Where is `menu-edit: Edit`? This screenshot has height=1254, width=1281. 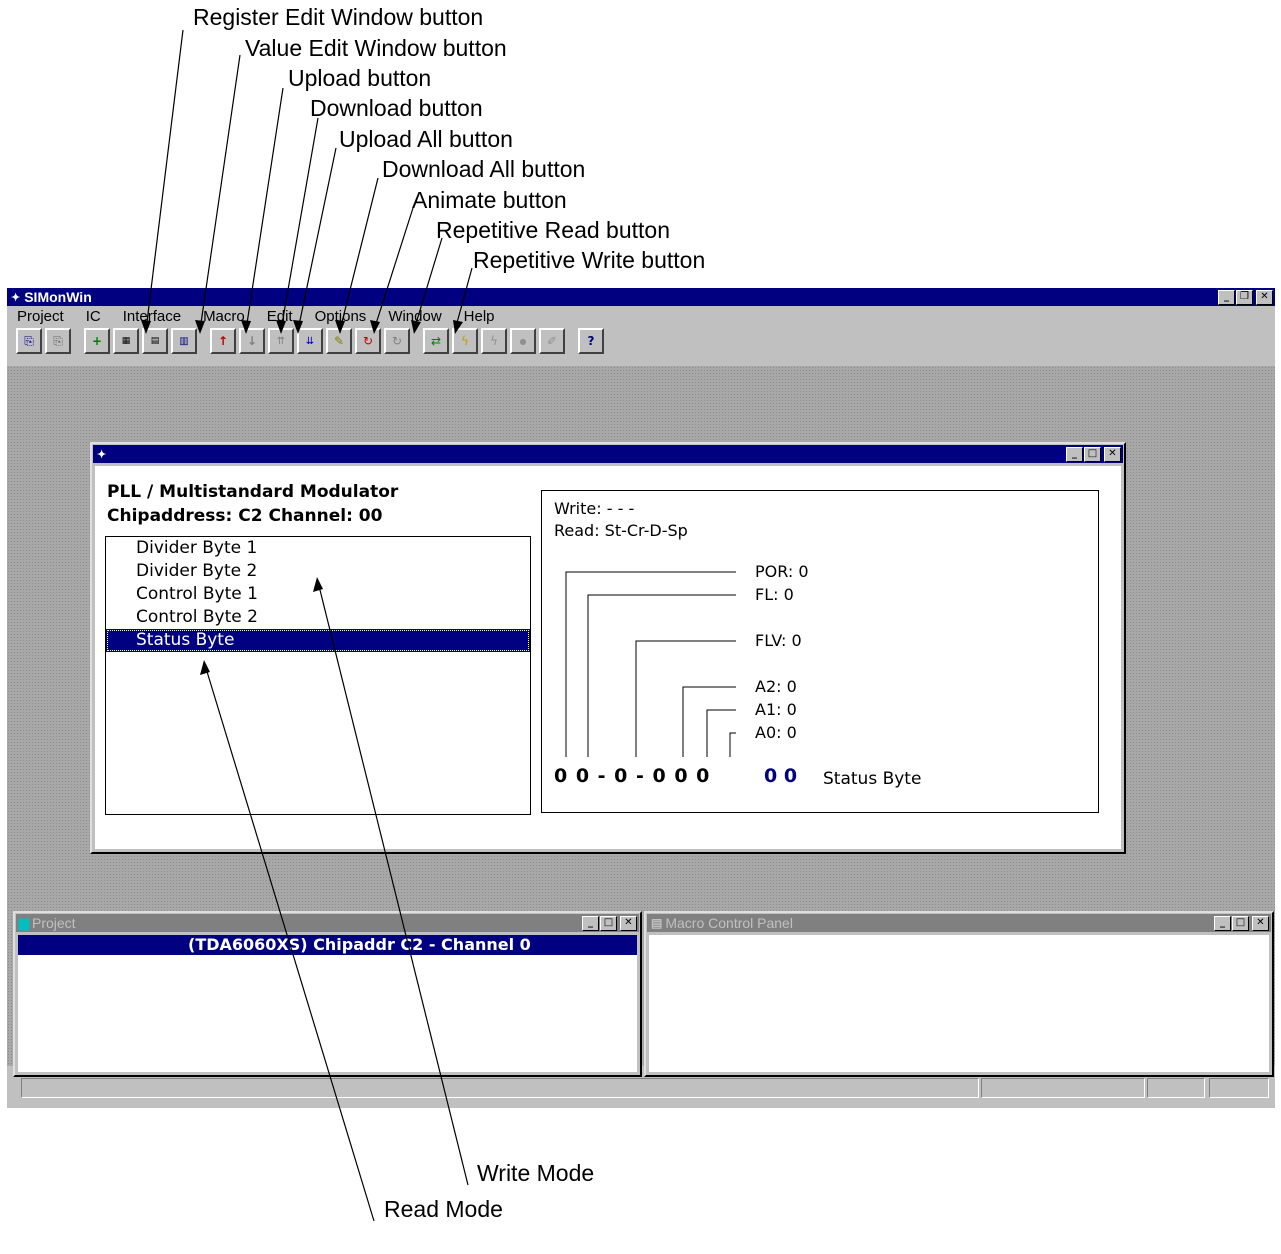
menu-edit: Edit is located at coordinates (280, 316).